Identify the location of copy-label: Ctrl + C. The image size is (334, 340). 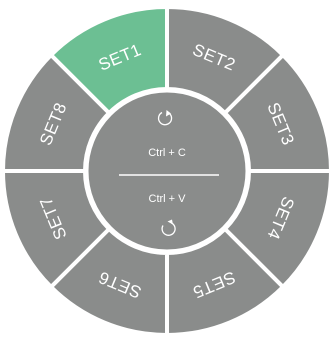
(167, 153).